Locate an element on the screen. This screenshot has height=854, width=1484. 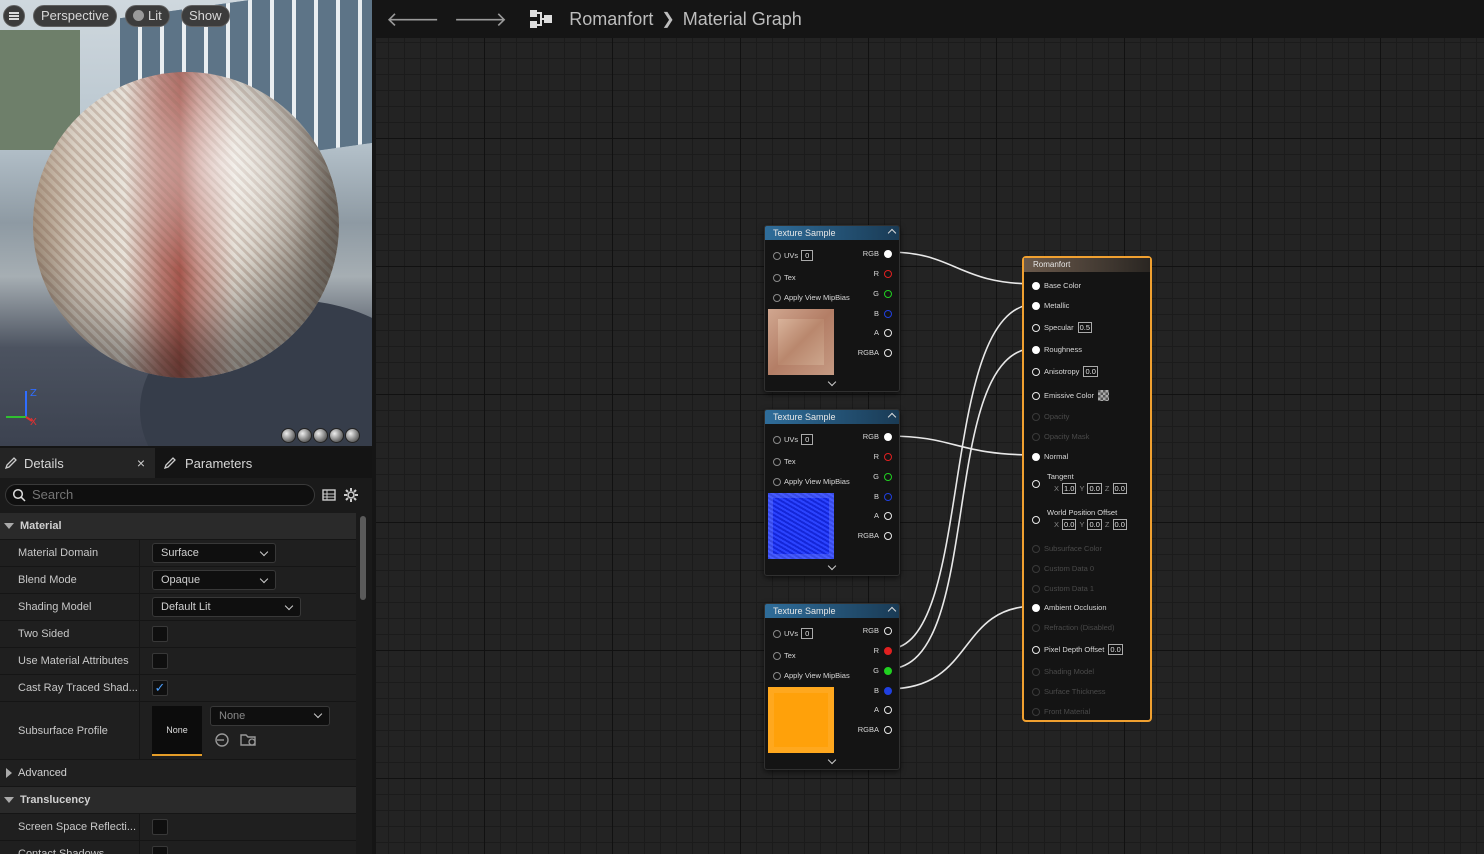
shading-model-dropdown: Default Lit is located at coordinates (226, 607).